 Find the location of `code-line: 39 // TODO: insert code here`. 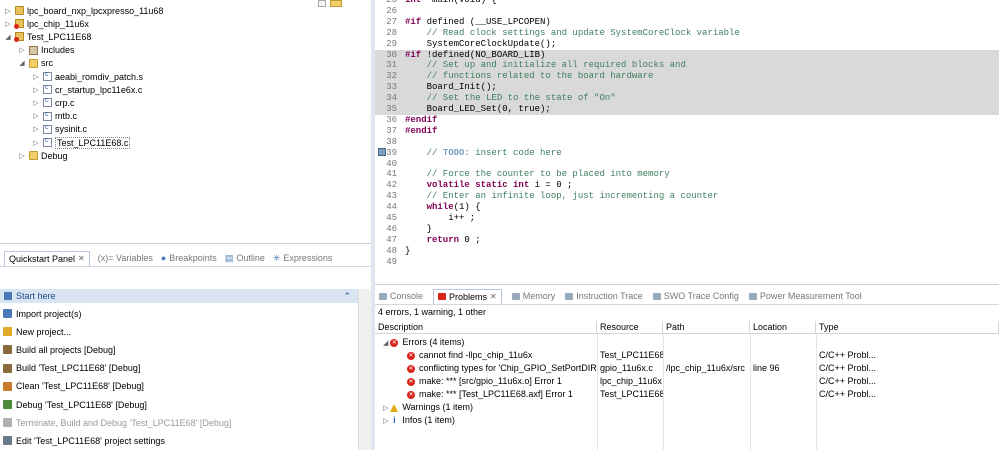

code-line: 39 // TODO: insert code here is located at coordinates (687, 153).